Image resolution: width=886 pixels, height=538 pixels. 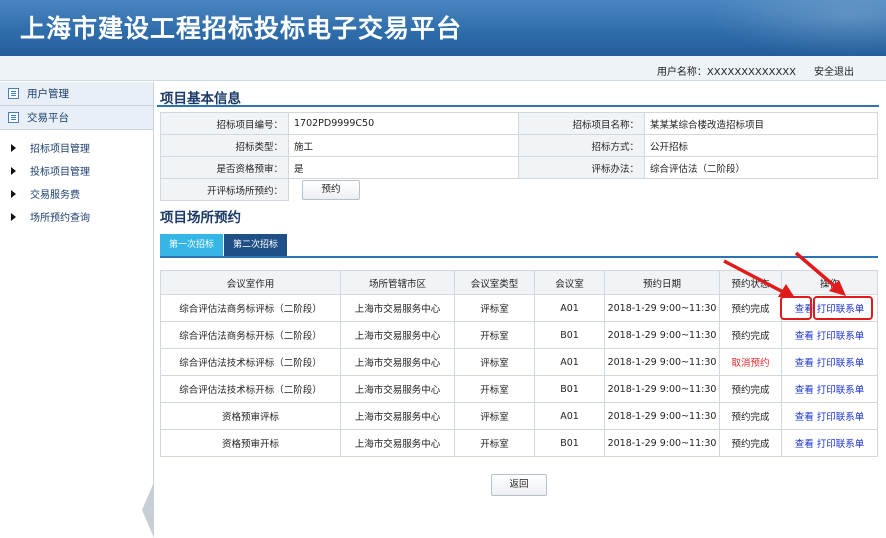 I want to click on back-button: 返回, so click(x=519, y=485).